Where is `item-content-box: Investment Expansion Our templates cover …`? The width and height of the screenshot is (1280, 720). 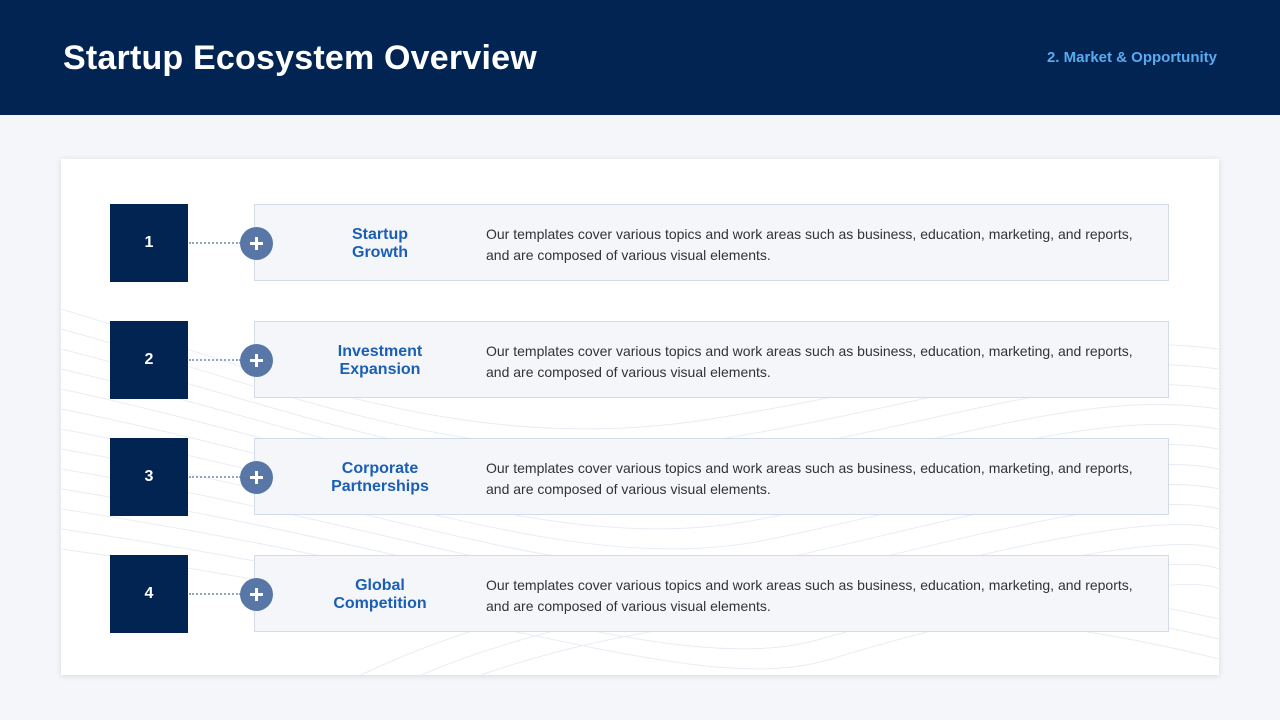 item-content-box: Investment Expansion Our templates cover … is located at coordinates (711, 359).